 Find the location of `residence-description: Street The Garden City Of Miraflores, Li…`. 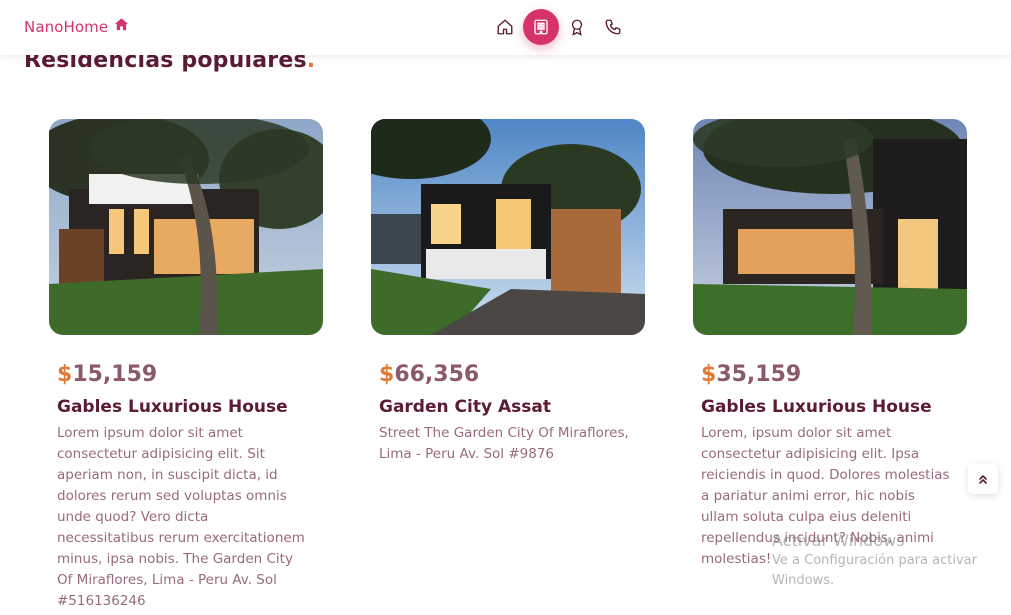

residence-description: Street The Garden City Of Miraflores, Li… is located at coordinates (504, 443).